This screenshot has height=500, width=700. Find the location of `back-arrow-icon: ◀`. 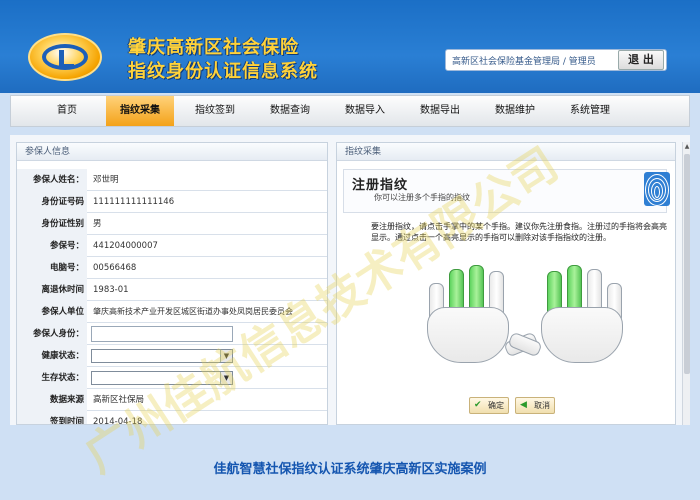

back-arrow-icon: ◀ is located at coordinates (523, 405).